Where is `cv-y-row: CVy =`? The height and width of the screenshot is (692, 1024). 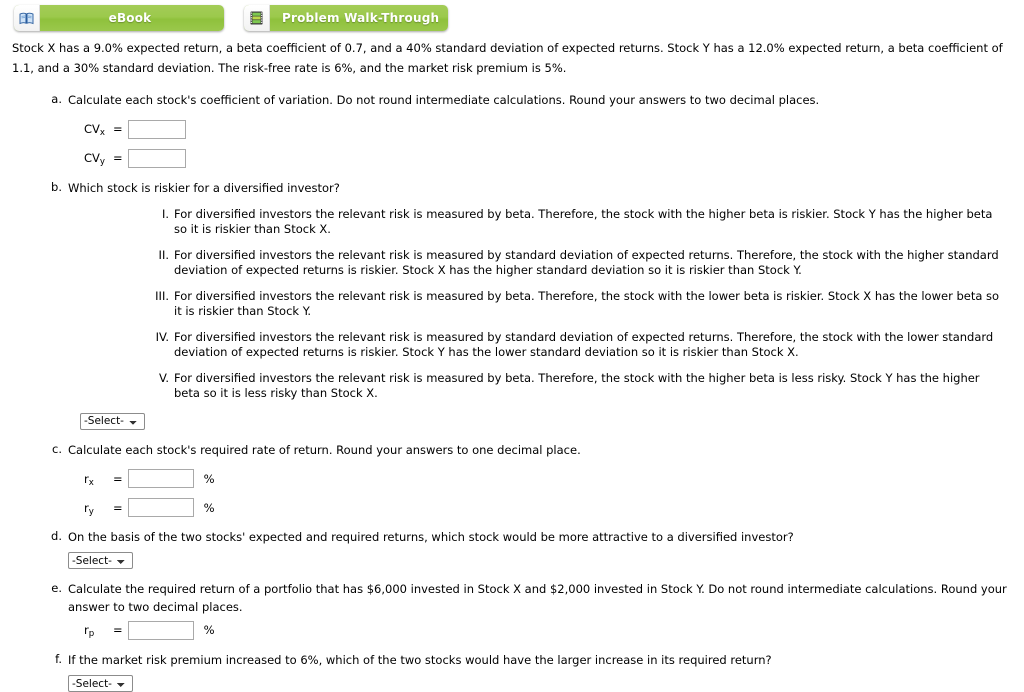
cv-y-row: CVy = is located at coordinates (550, 158).